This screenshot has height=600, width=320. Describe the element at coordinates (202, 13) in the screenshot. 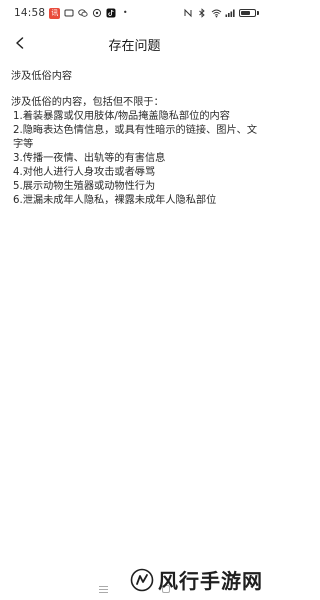

I see `bluetooth-icon` at that location.